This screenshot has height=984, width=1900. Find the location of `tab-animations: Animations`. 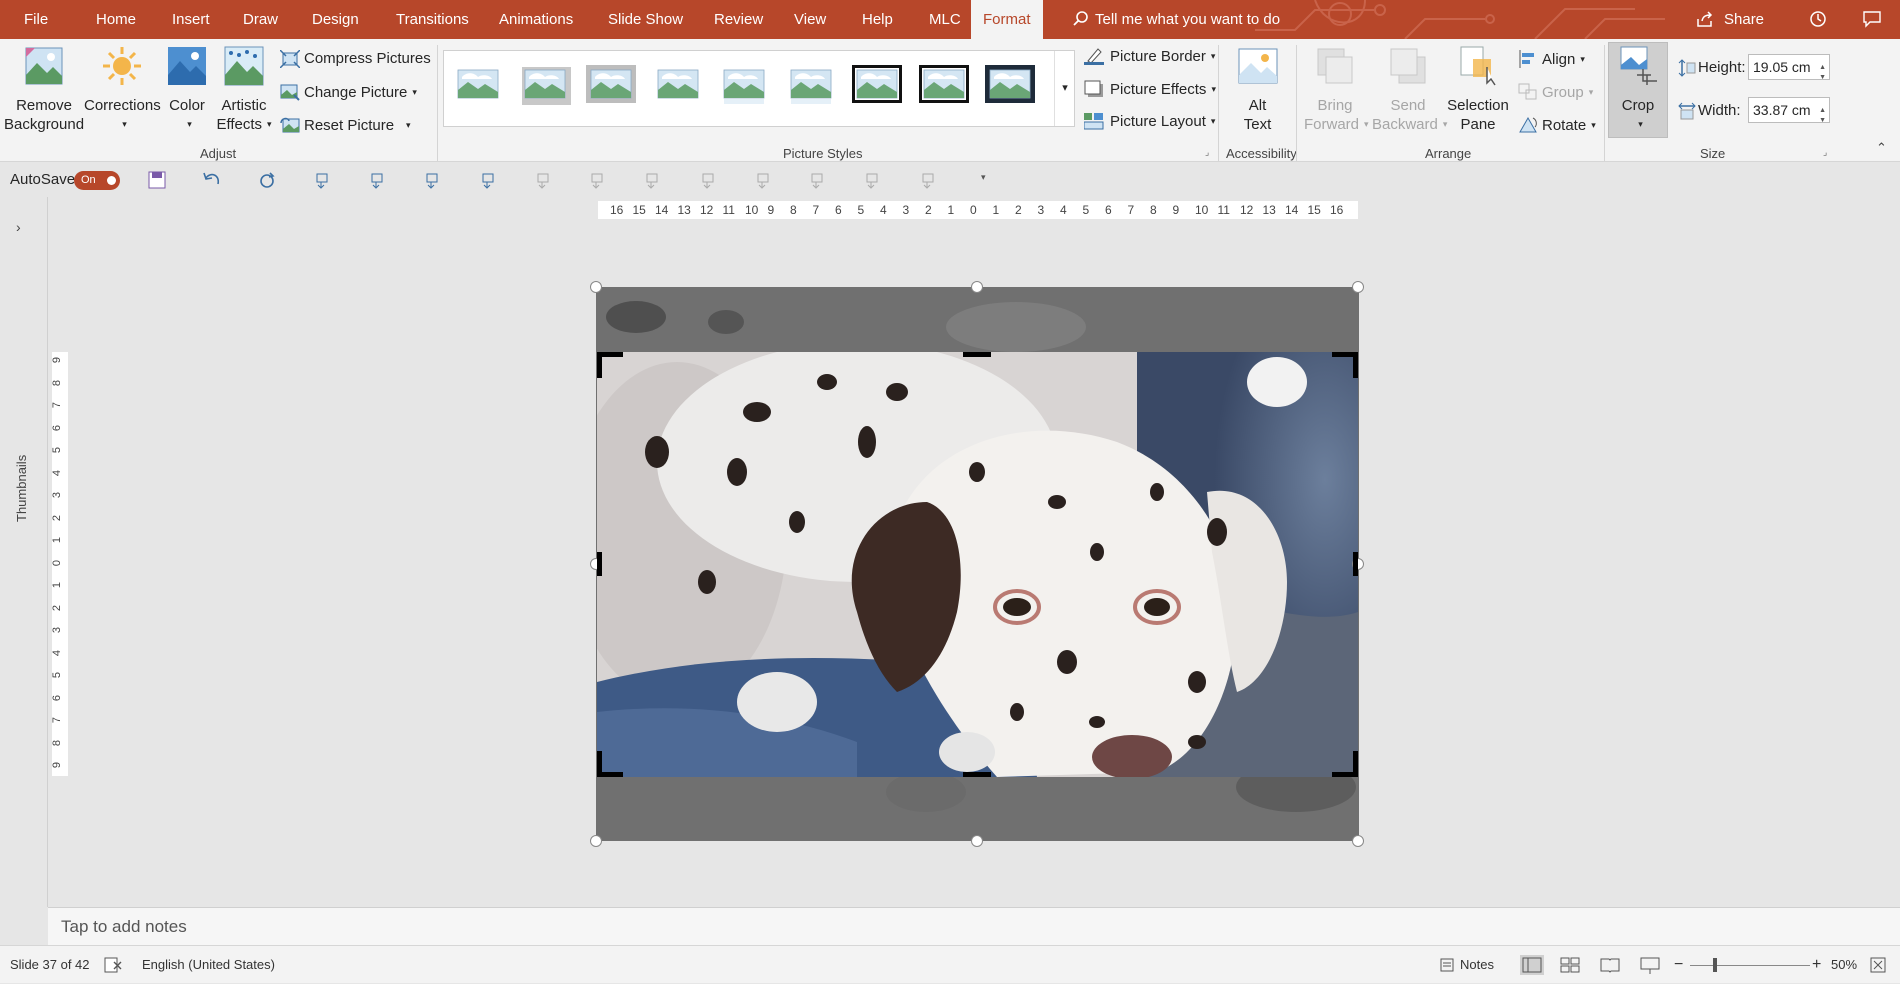

tab-animations: Animations is located at coordinates (536, 19).